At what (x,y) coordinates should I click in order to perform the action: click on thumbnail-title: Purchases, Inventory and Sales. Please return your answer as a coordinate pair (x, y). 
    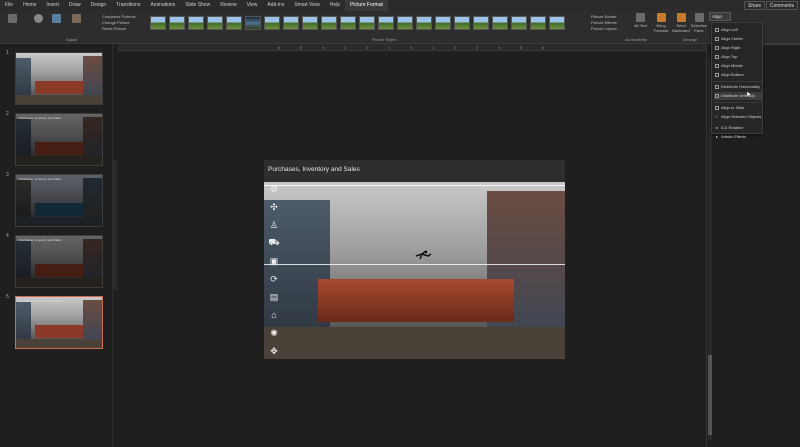
    Looking at the image, I should click on (40, 240).